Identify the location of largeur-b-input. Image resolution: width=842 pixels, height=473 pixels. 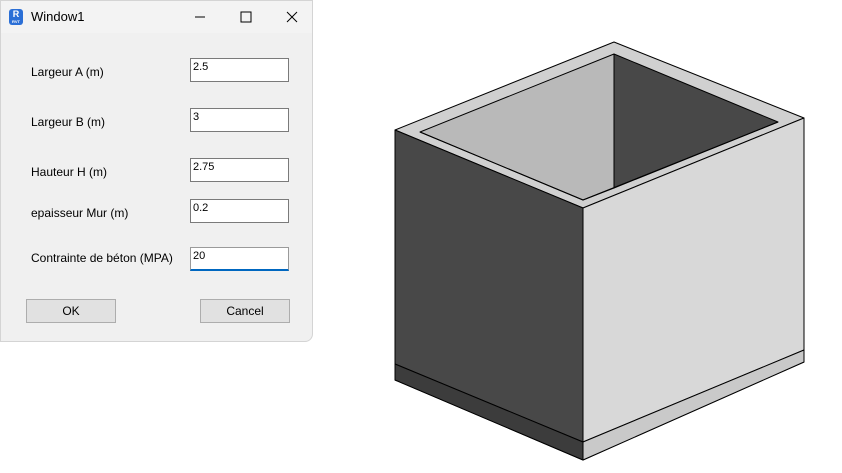
(239, 120).